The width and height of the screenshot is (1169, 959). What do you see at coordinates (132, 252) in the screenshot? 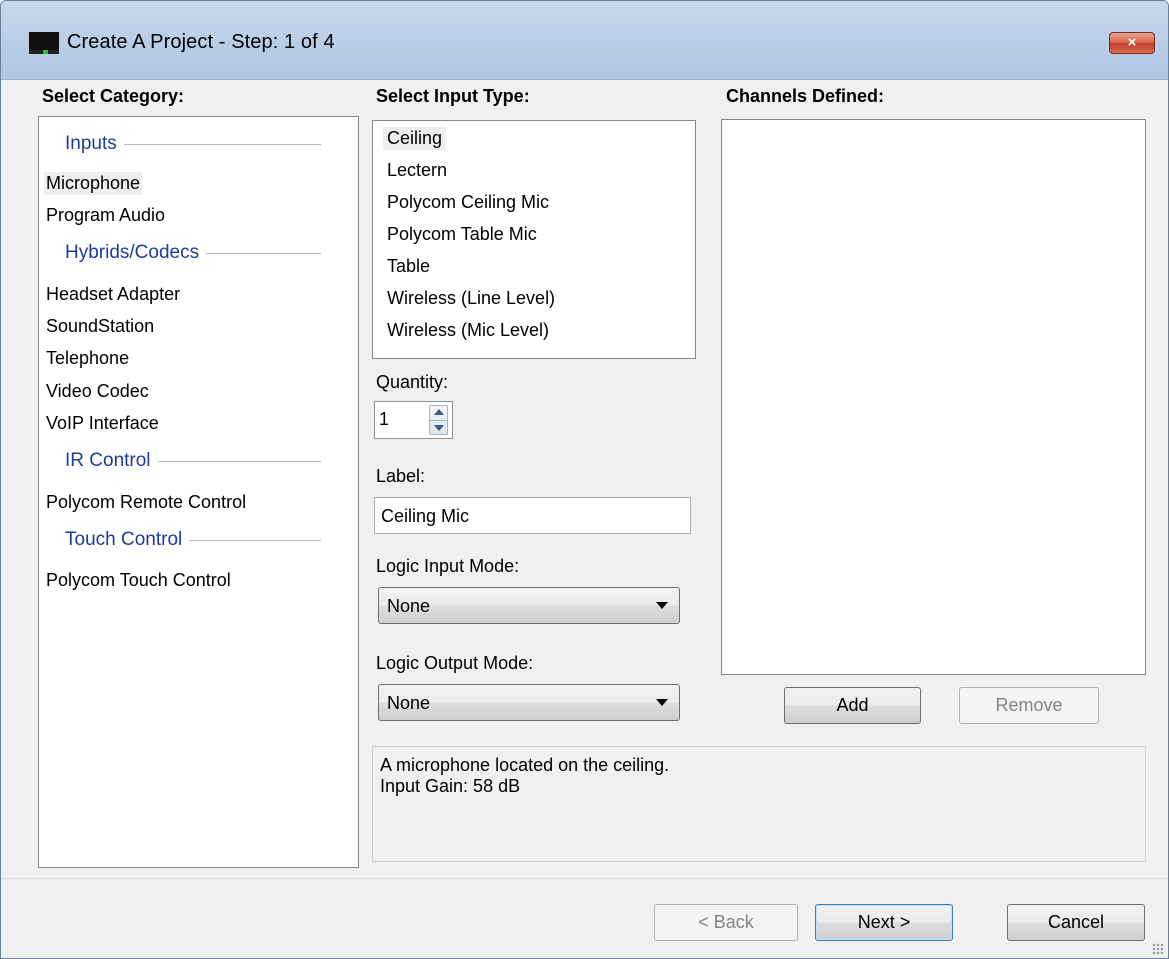
I see `group-title: Hybrids/Codecs` at bounding box center [132, 252].